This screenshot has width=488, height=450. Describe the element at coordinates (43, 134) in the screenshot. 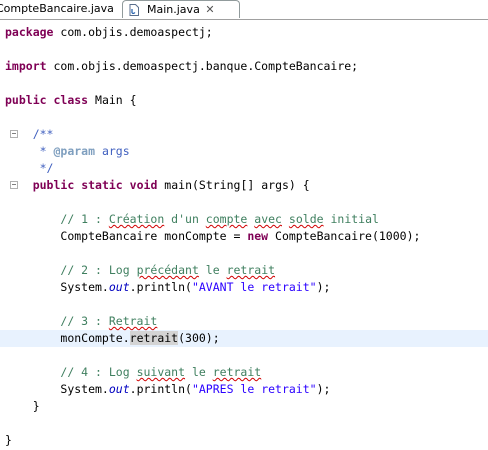

I see `javadoc: /**` at that location.